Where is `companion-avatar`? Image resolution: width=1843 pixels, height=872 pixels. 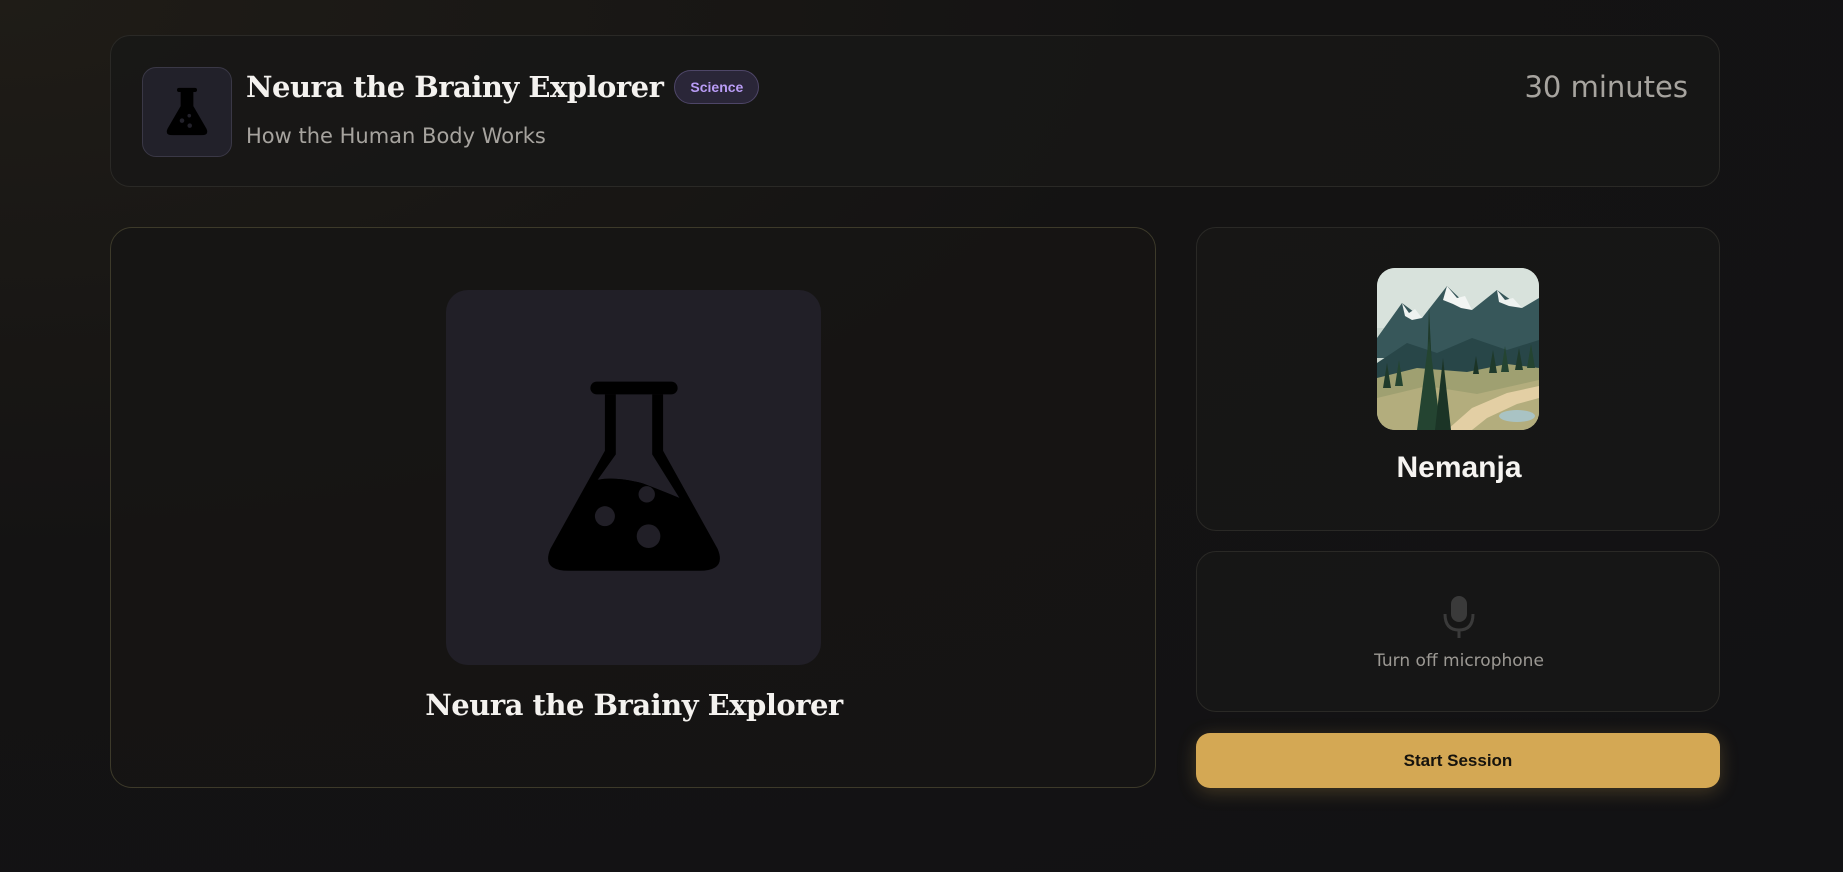
companion-avatar is located at coordinates (633, 477).